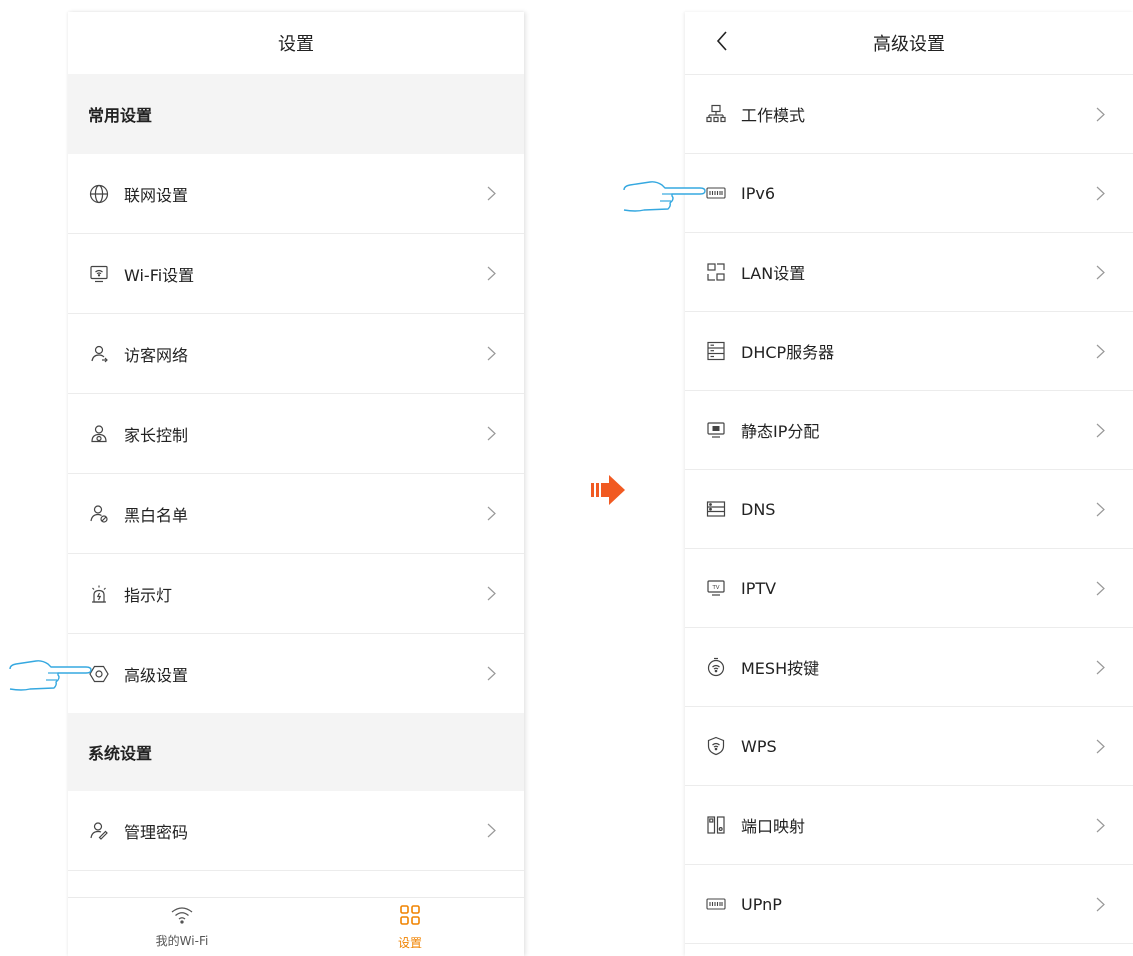 This screenshot has width=1133, height=956. What do you see at coordinates (156, 435) in the screenshot?
I see `menu-item-label: 家长控制` at bounding box center [156, 435].